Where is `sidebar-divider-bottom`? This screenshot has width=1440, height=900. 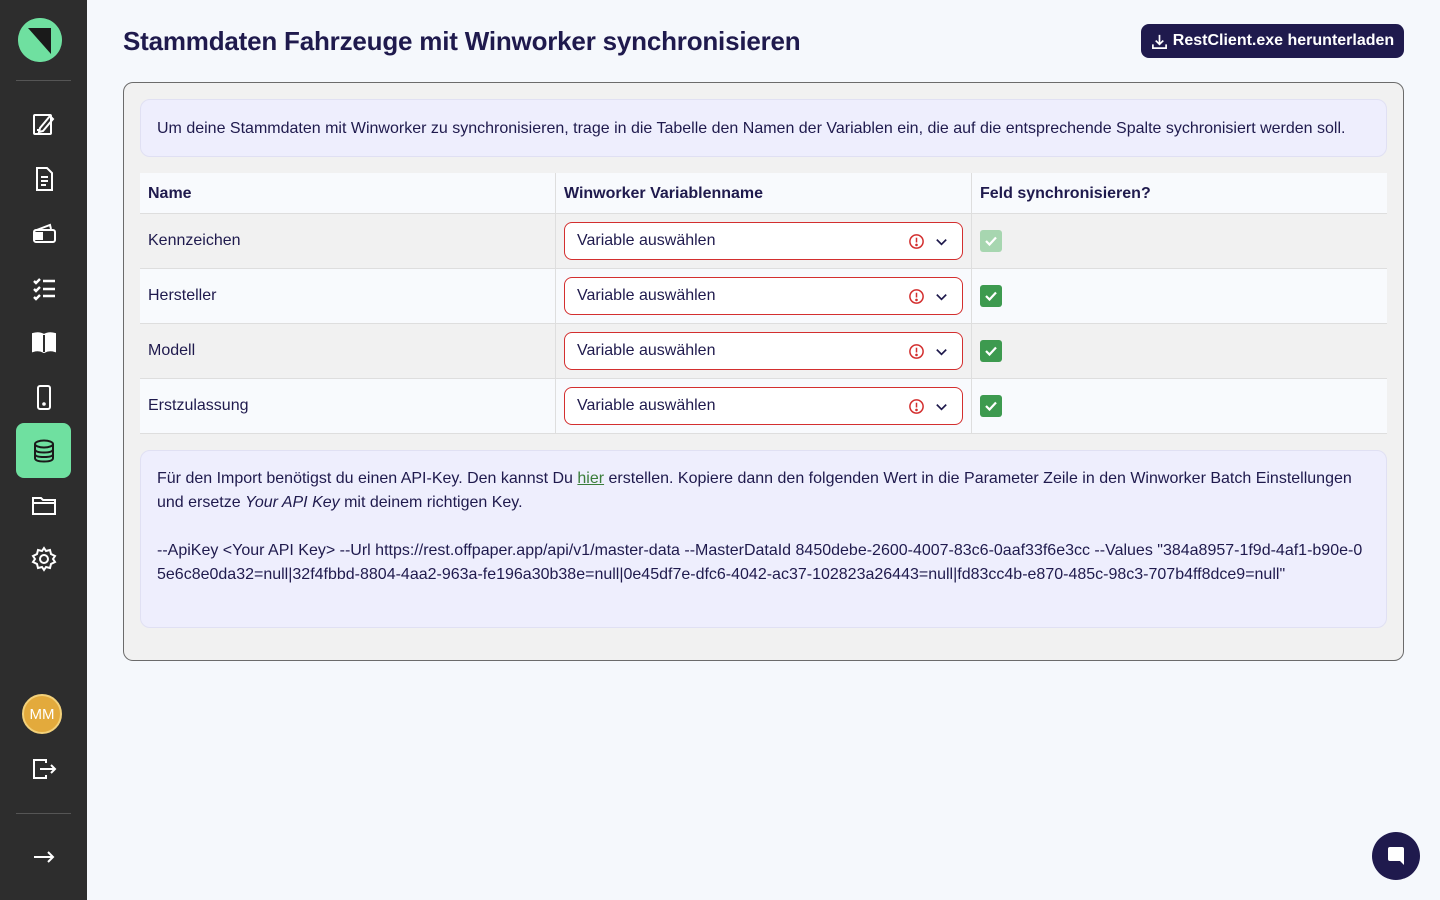 sidebar-divider-bottom is located at coordinates (43, 813).